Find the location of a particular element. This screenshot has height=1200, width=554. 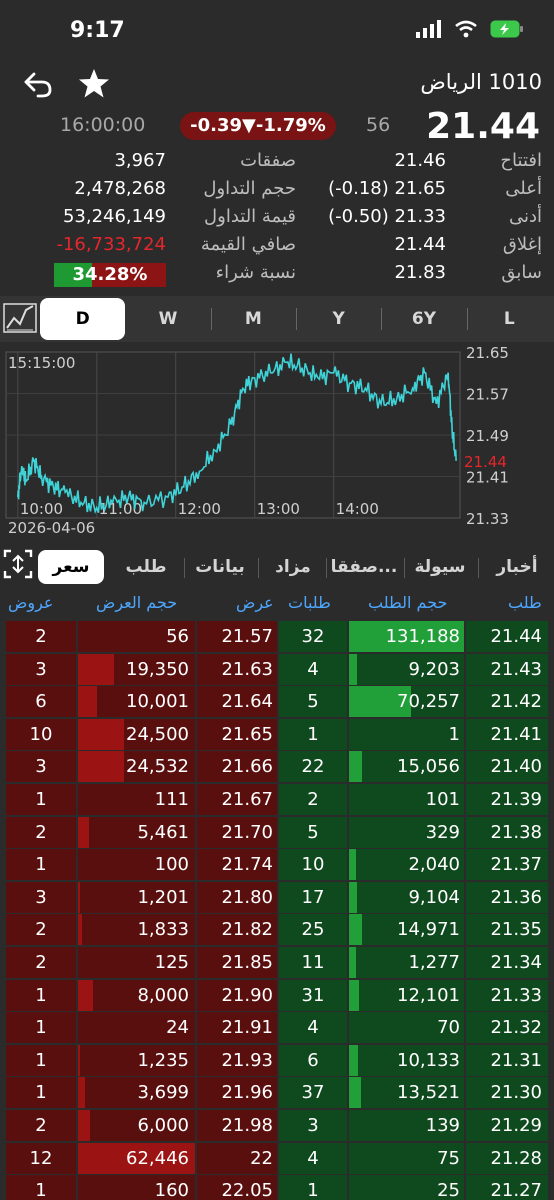

chart-y-tick: 21.57 is located at coordinates (487, 395).